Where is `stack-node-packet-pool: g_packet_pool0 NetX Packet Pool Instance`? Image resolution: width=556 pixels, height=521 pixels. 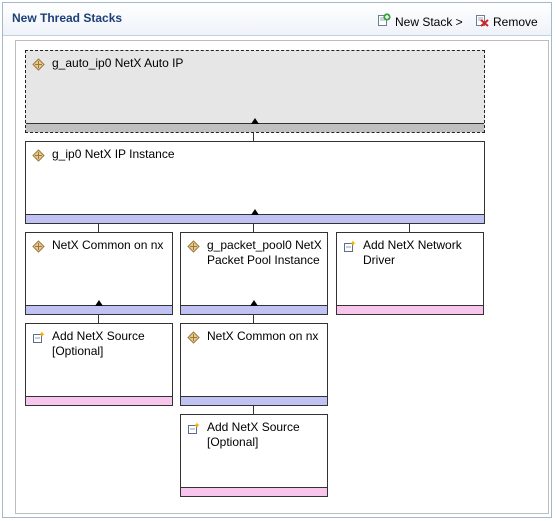 stack-node-packet-pool: g_packet_pool0 NetX Packet Pool Instance is located at coordinates (254, 273).